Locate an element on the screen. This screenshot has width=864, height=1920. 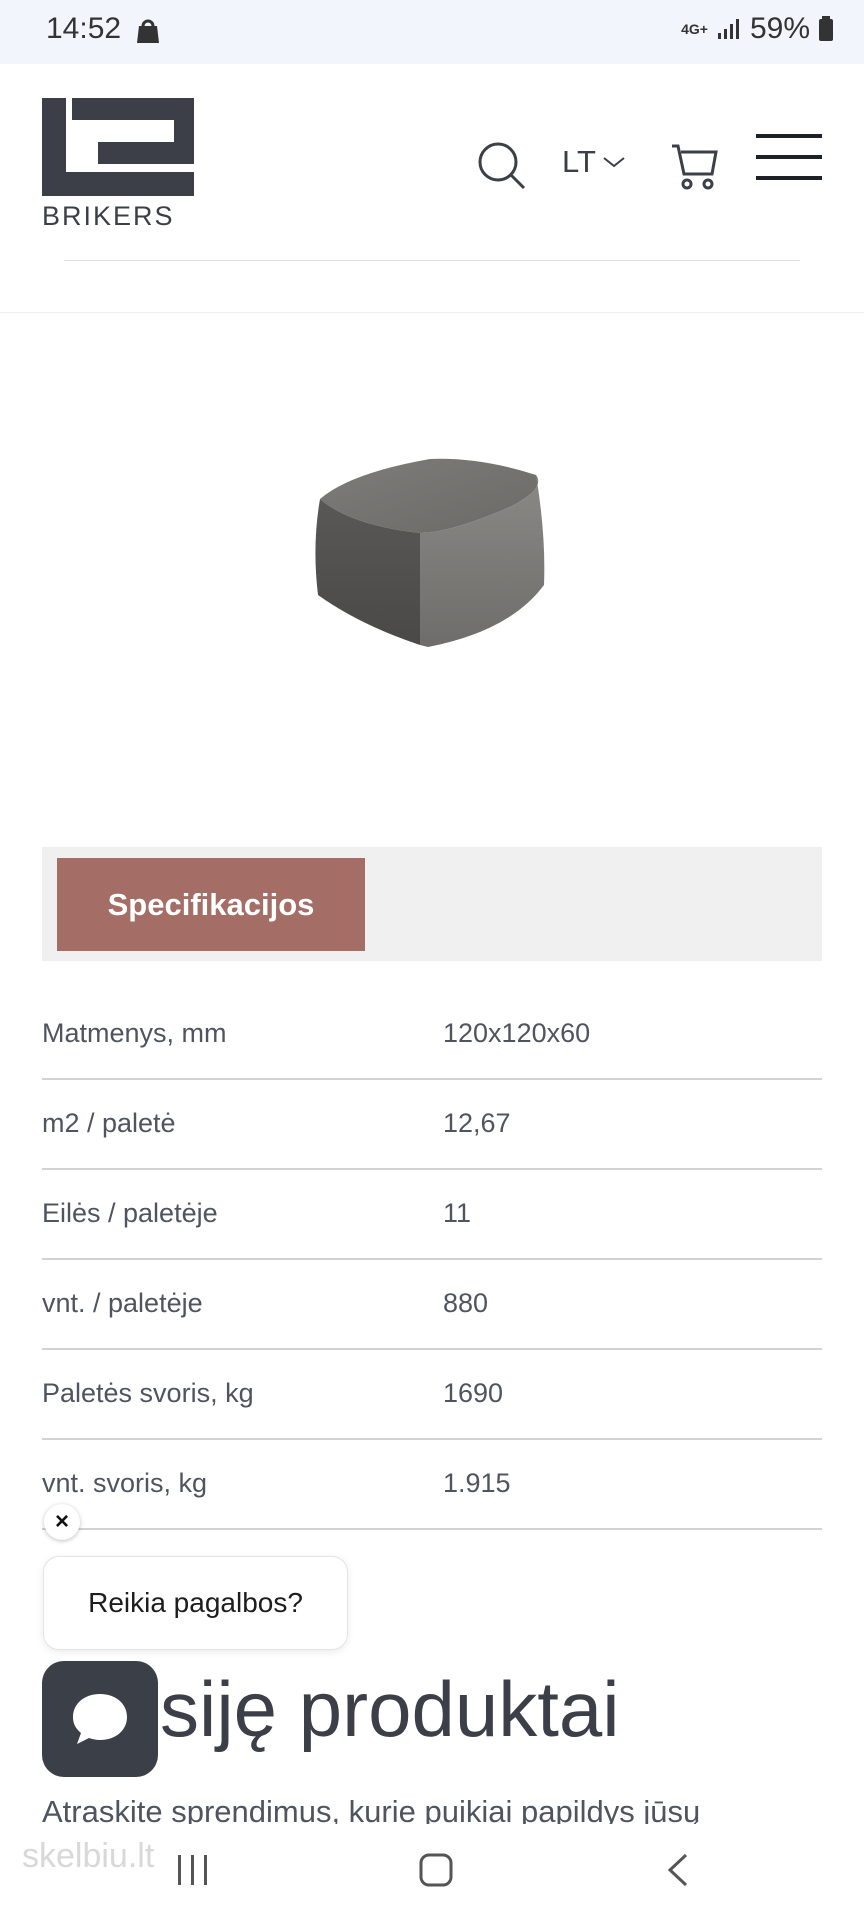
signal-icon is located at coordinates (728, 29).